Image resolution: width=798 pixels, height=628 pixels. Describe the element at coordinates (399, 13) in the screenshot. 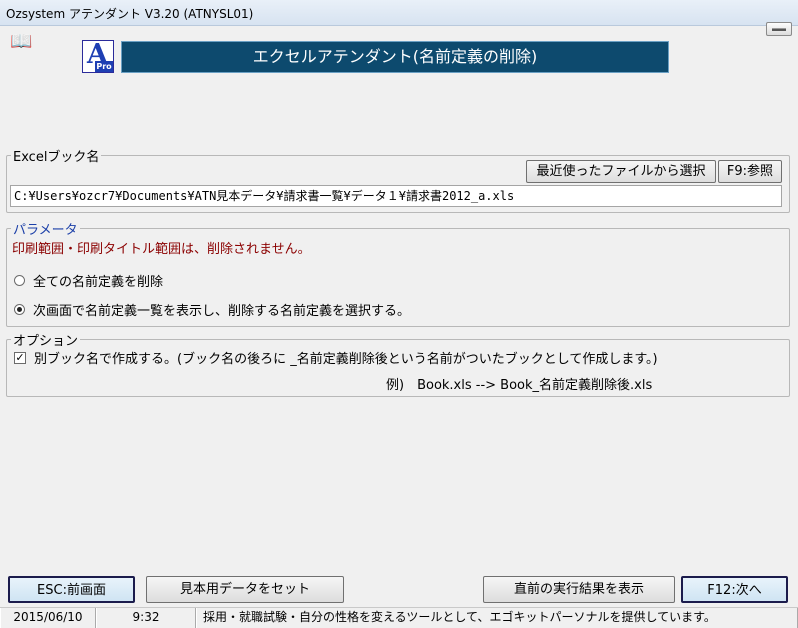

I see `title-bar: Ozsystem アテンダント V3.20 (ATNYSL01)` at that location.